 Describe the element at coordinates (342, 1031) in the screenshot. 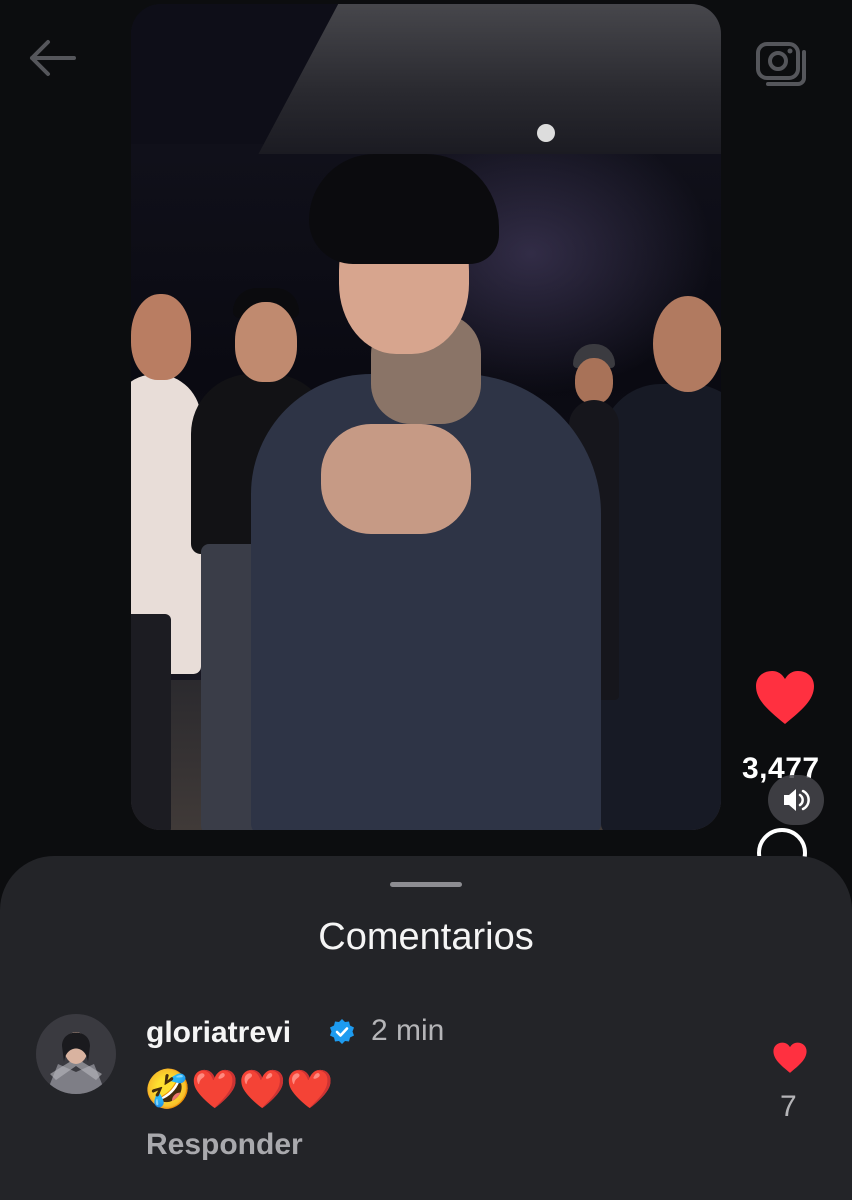

I see `verified-badge-icon` at that location.